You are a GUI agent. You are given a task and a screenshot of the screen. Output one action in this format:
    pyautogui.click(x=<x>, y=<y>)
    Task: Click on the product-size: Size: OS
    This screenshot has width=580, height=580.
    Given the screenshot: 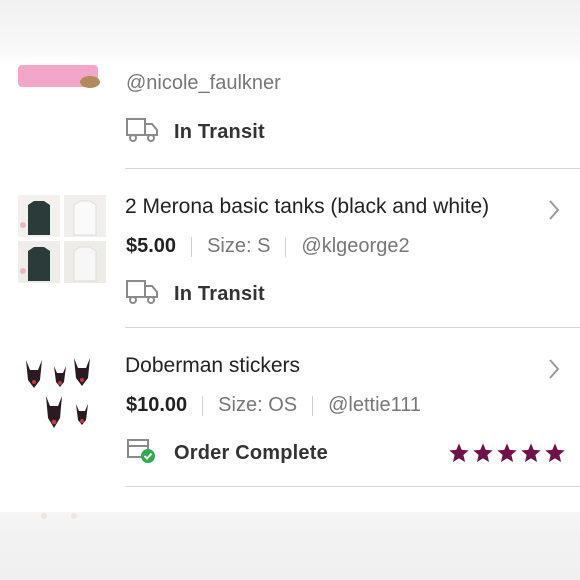 What is the action you would take?
    pyautogui.click(x=258, y=405)
    